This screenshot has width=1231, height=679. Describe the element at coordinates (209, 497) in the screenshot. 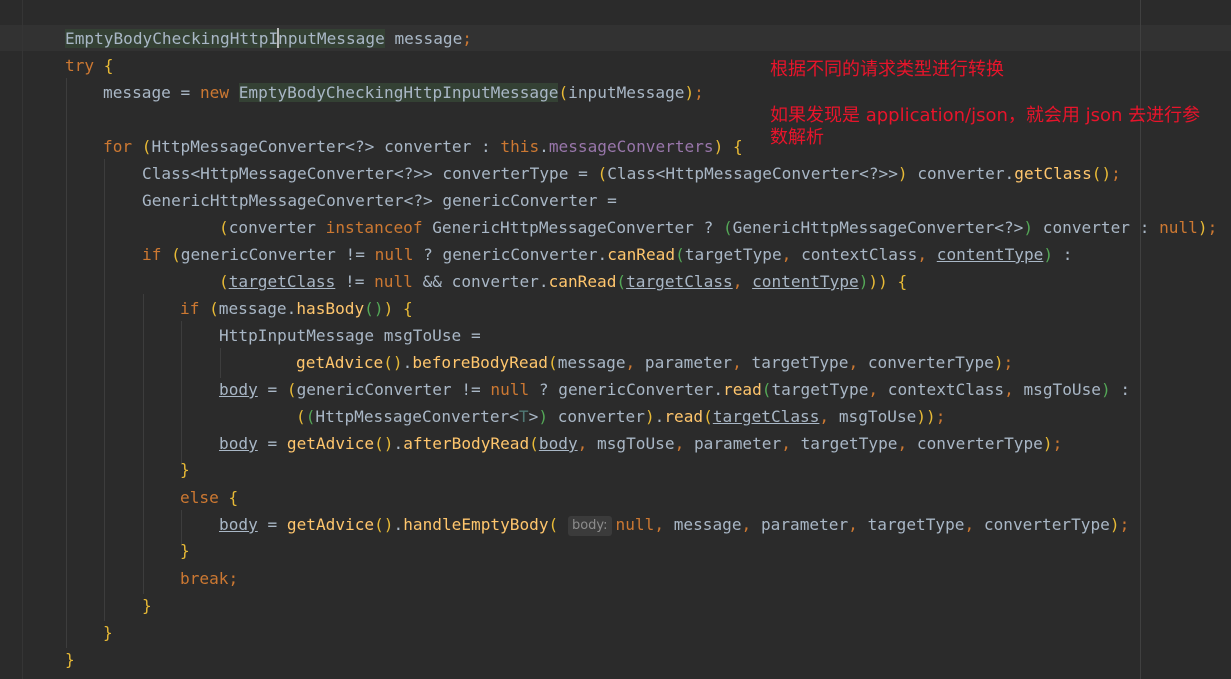

I see `code-line: else {` at that location.